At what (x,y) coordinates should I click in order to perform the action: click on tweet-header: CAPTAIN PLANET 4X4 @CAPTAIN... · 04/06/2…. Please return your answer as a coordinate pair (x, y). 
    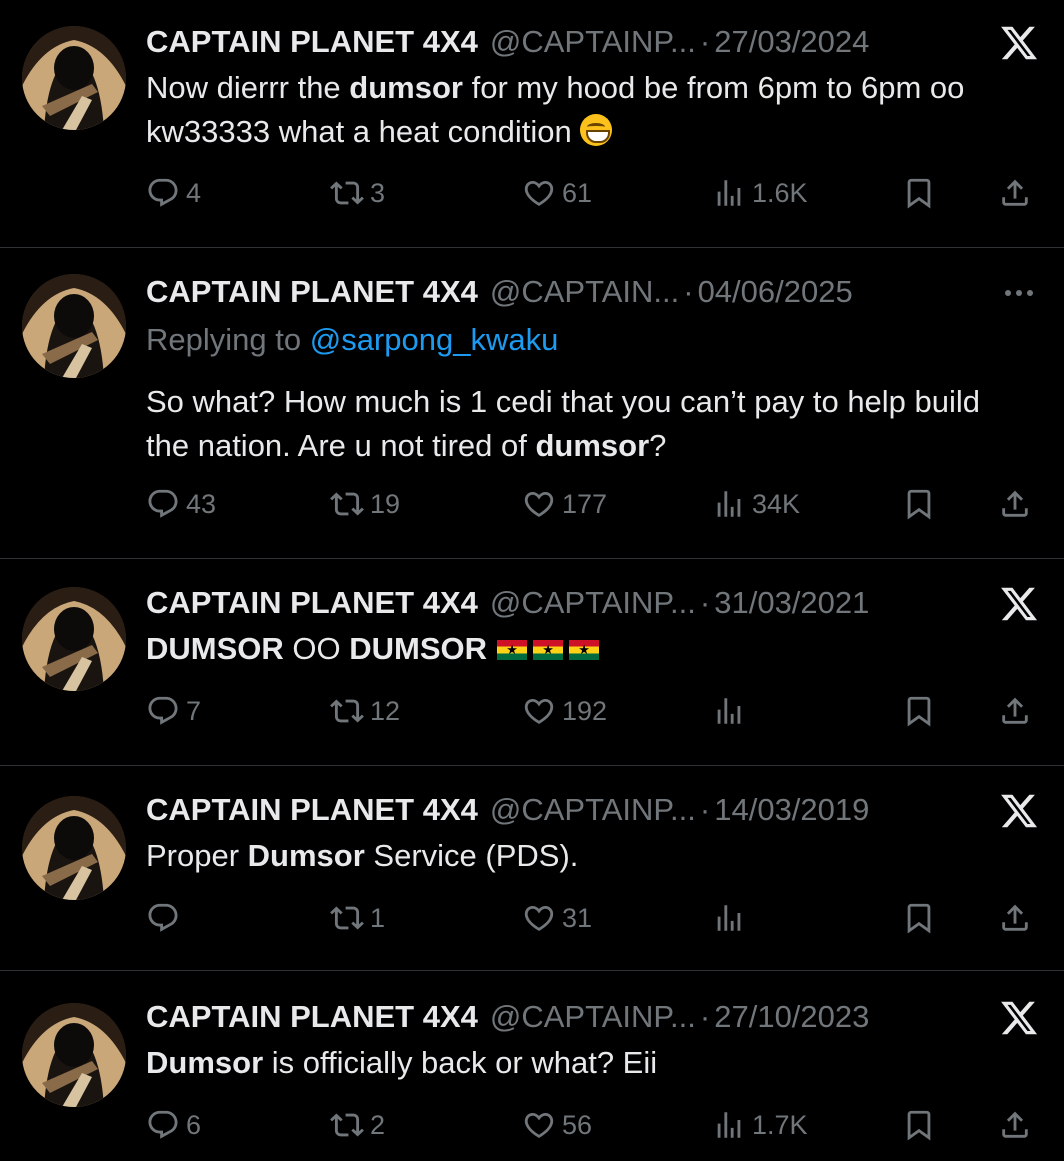
    Looking at the image, I should click on (605, 292).